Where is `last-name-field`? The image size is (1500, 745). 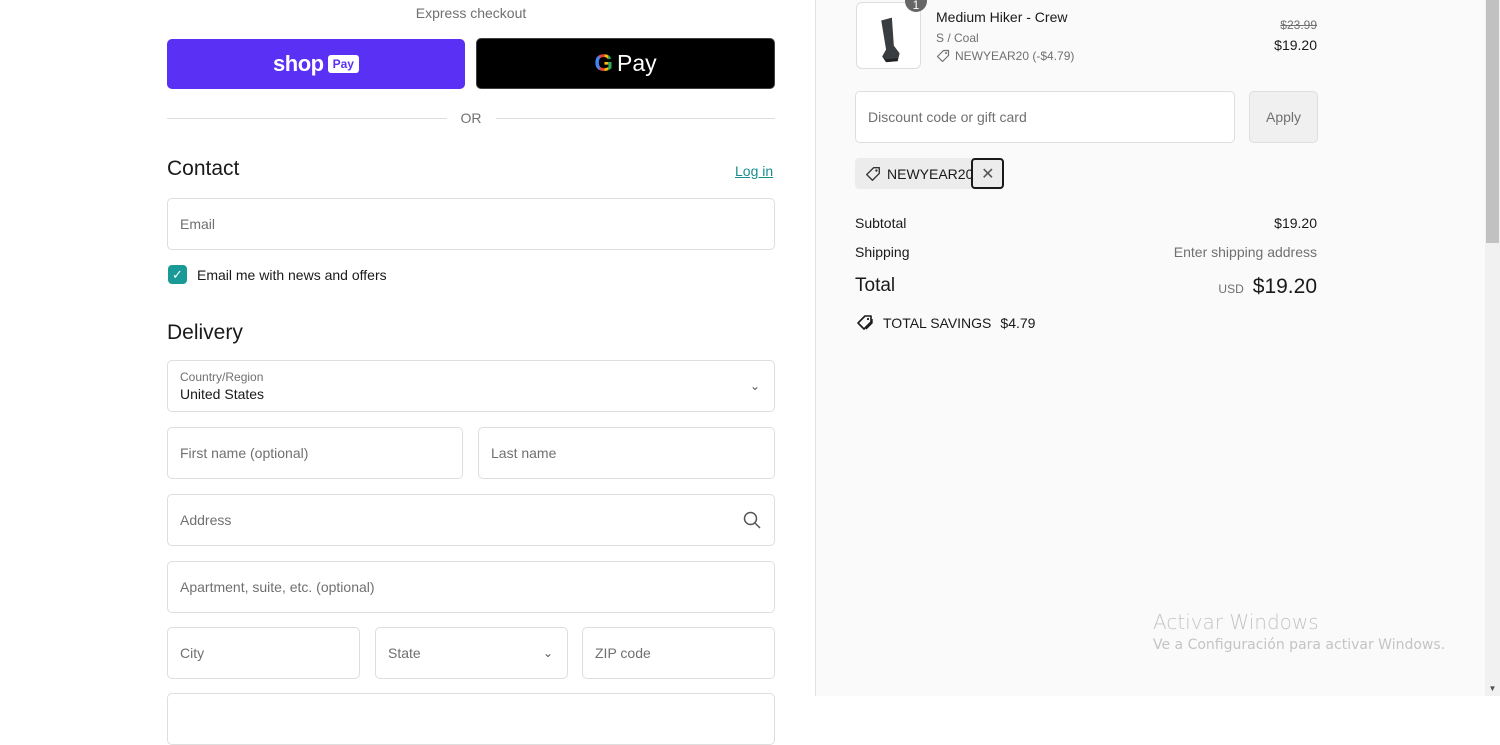
last-name-field is located at coordinates (626, 453).